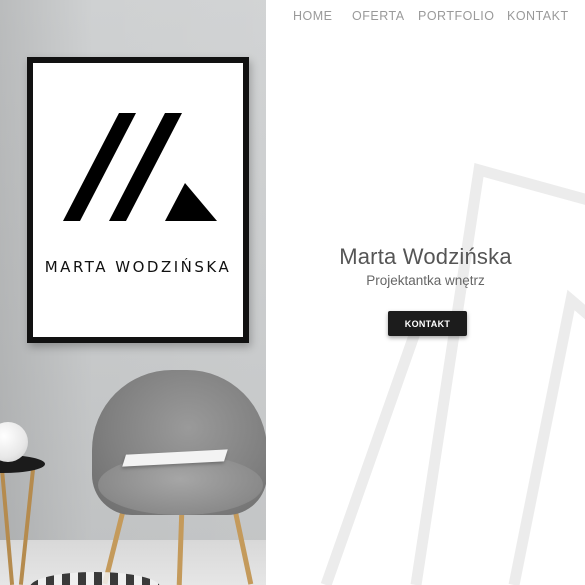 The height and width of the screenshot is (585, 585). I want to click on nav-portfolio: PORTFOLIO, so click(456, 16).